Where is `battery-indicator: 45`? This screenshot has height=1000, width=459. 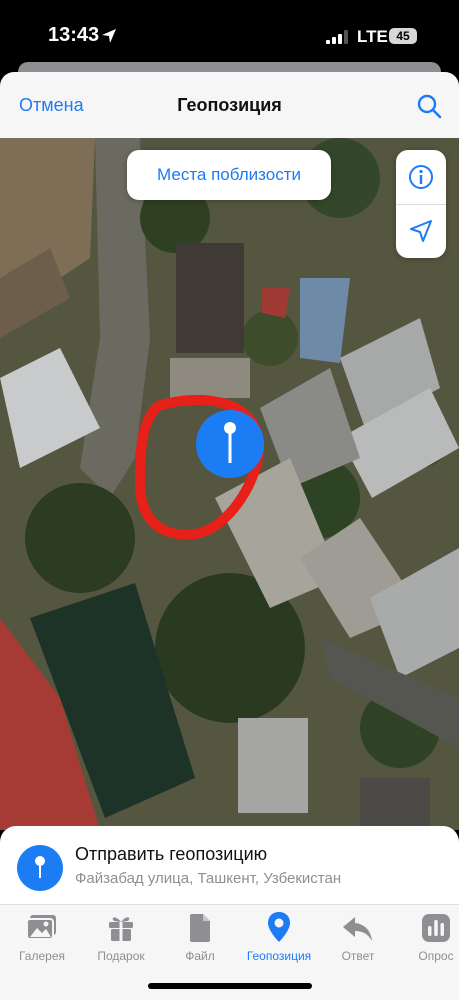
battery-indicator: 45 is located at coordinates (403, 36).